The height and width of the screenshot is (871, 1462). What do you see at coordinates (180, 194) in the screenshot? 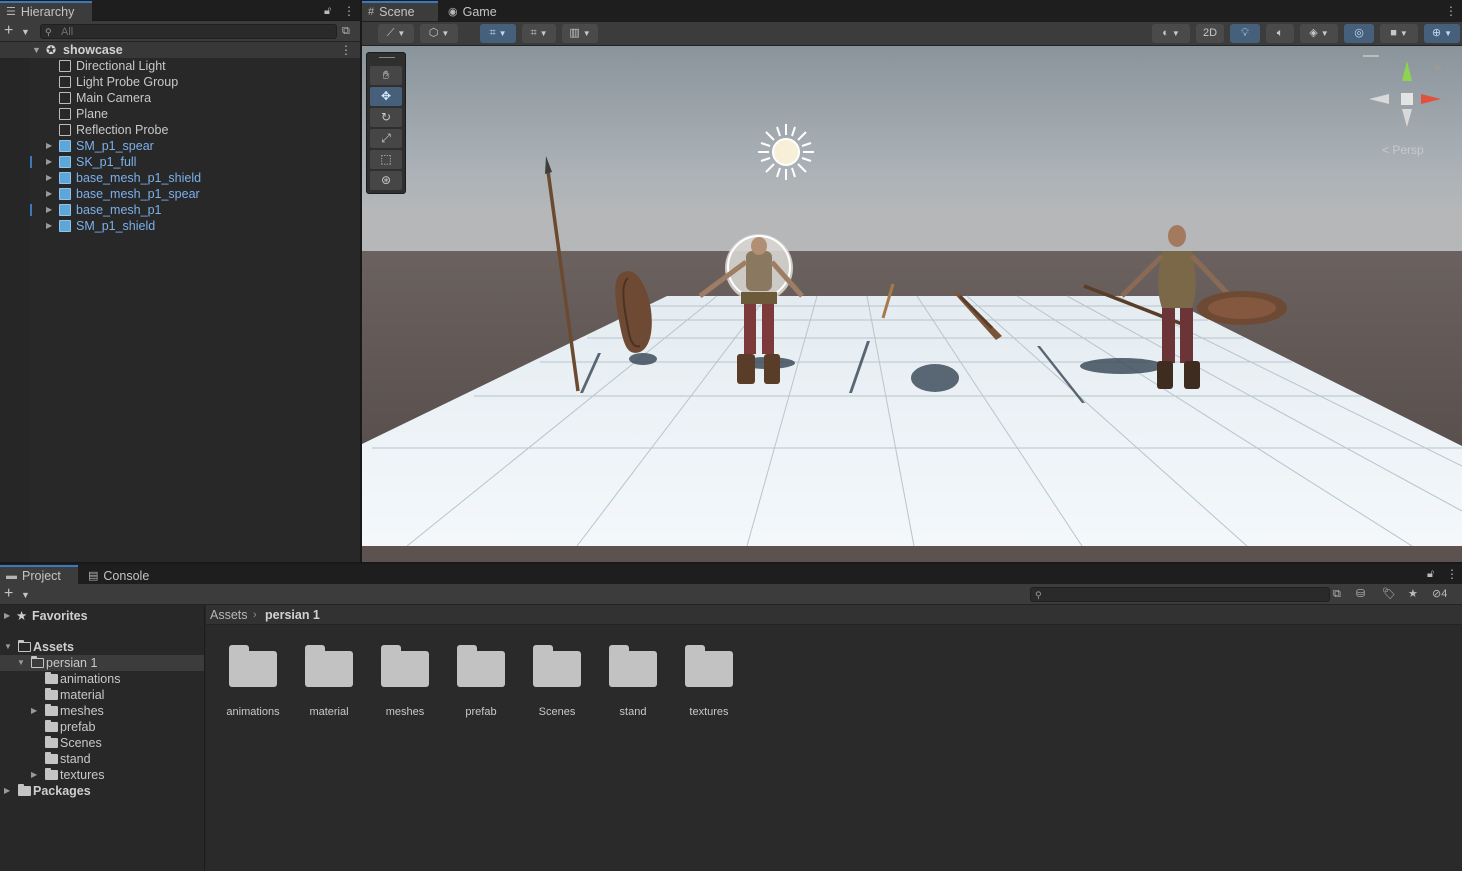
I see `hierarchy-item: ▶ base_mesh_p1_spear` at bounding box center [180, 194].